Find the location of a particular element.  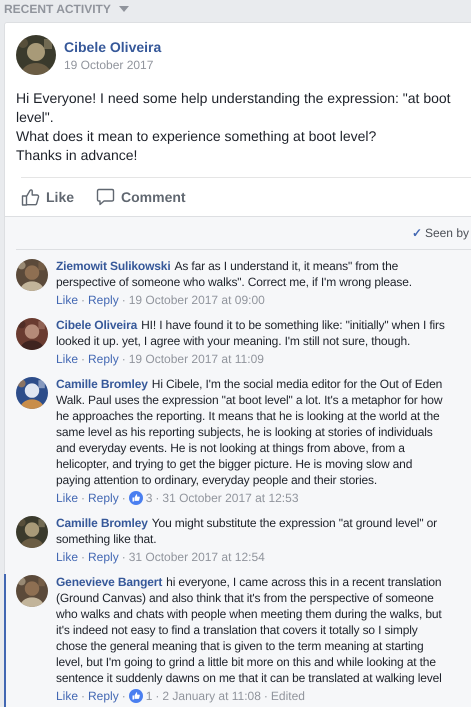

comment-text-line: Walk. Paul uses the expression "at boot level" a lot. It's a metaphor for how is located at coordinates (249, 400).